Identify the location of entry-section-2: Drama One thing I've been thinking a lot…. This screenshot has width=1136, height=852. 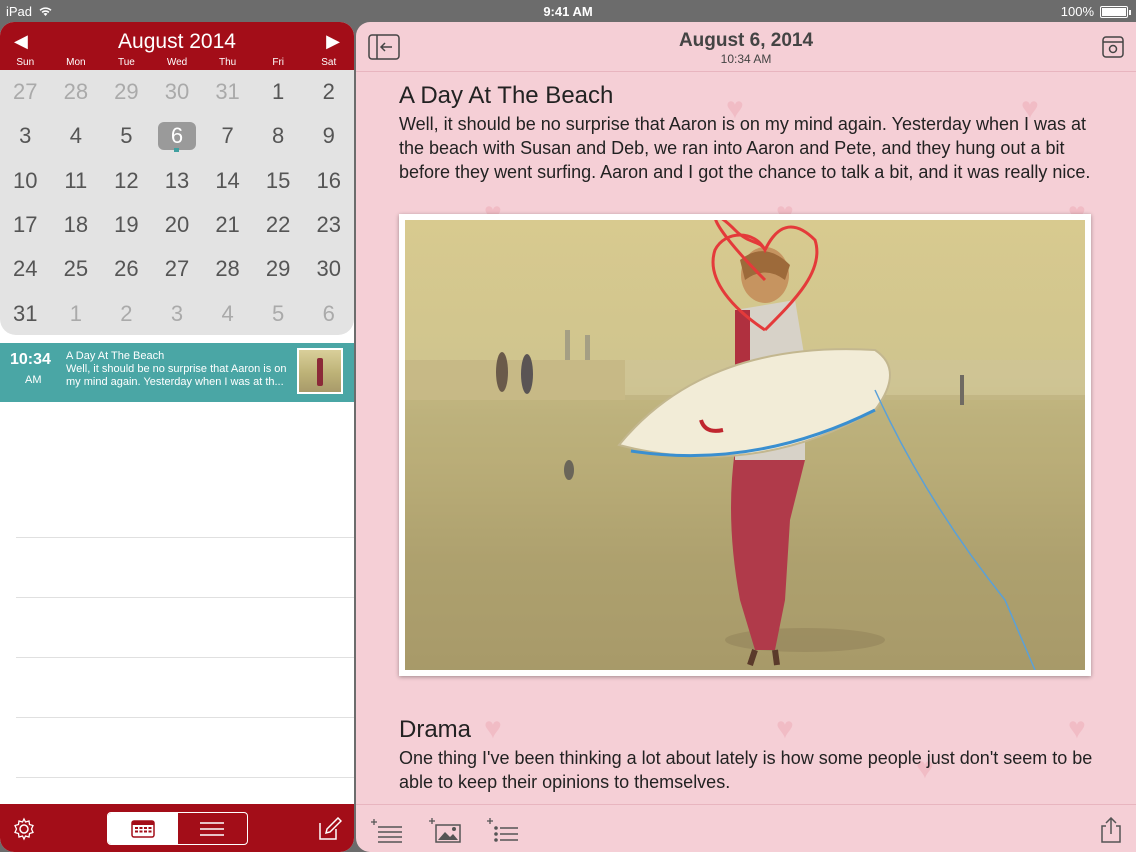
(749, 755).